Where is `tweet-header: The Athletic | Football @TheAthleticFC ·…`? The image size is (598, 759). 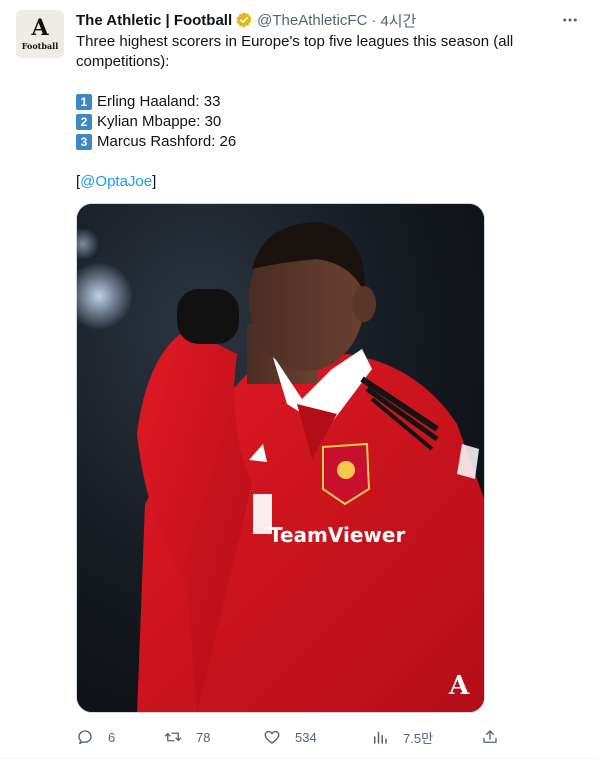
tweet-header: The Athletic | Football @TheAthleticFC ·… is located at coordinates (329, 20).